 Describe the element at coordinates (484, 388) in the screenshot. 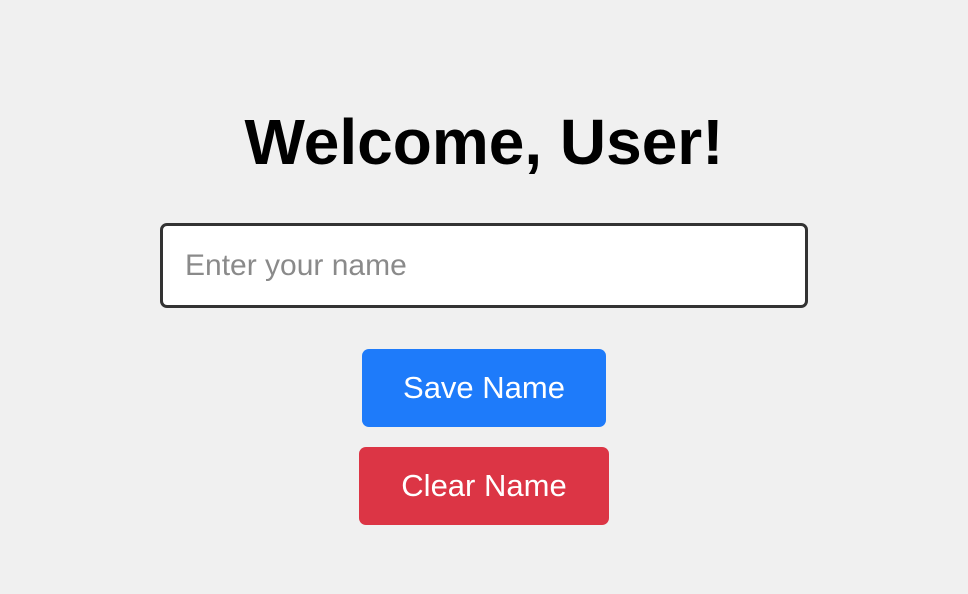

I see `save-name-button: Save Name` at that location.